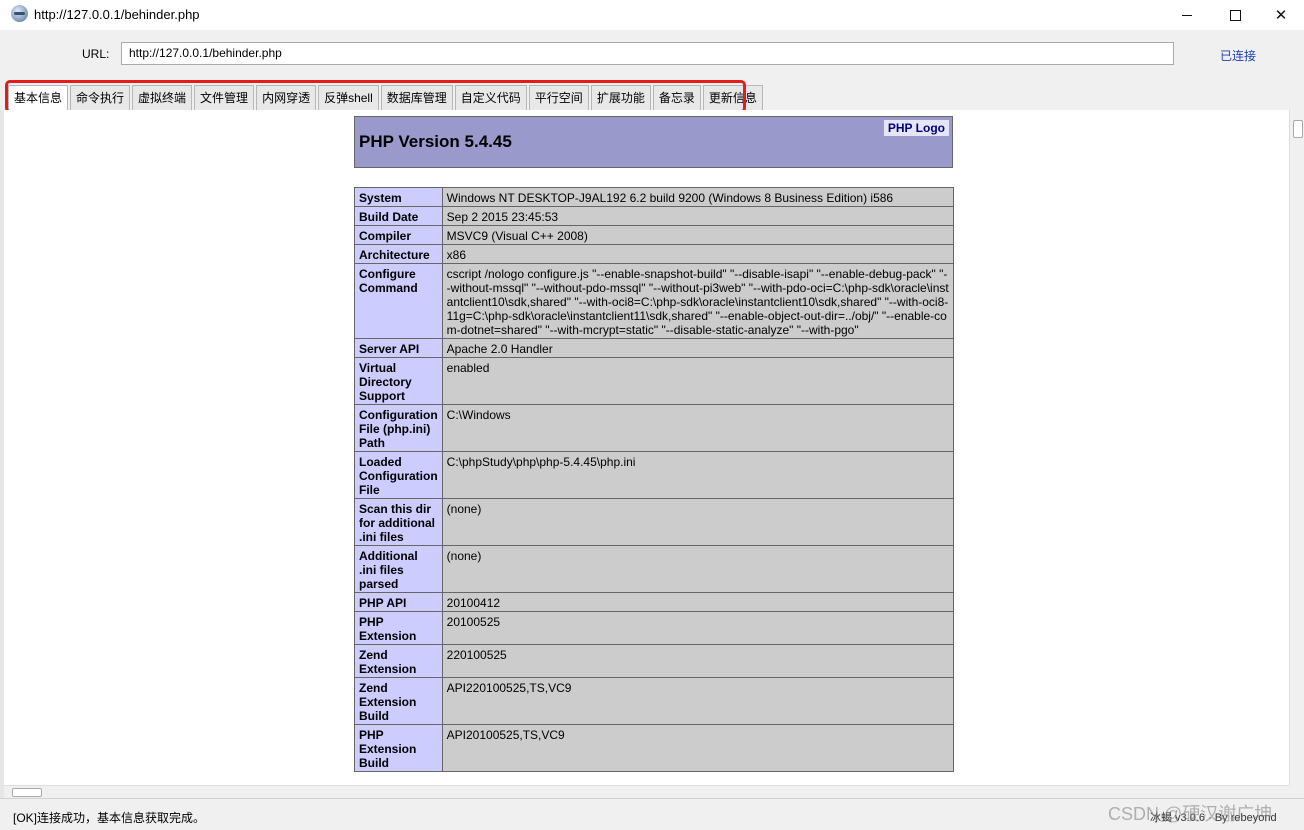 The width and height of the screenshot is (1304, 830). Describe the element at coordinates (653, 142) in the screenshot. I see `php-version-header: PHP Version 5.4.45 PHP Logo` at that location.